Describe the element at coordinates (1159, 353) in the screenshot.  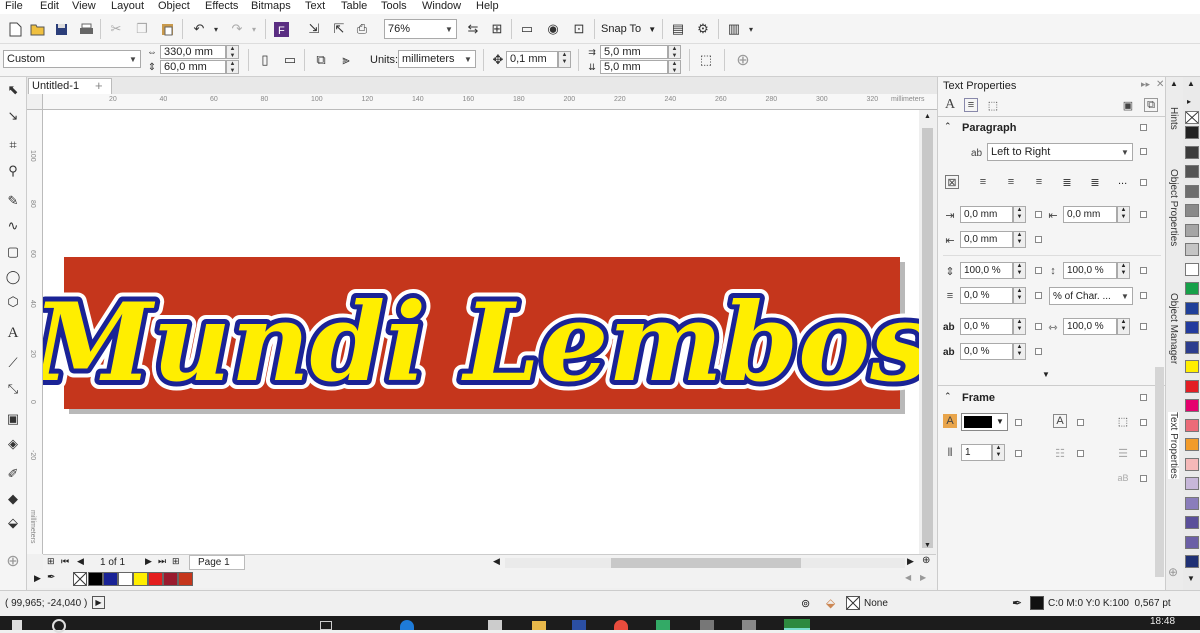
I see `docker-scrollbar` at that location.